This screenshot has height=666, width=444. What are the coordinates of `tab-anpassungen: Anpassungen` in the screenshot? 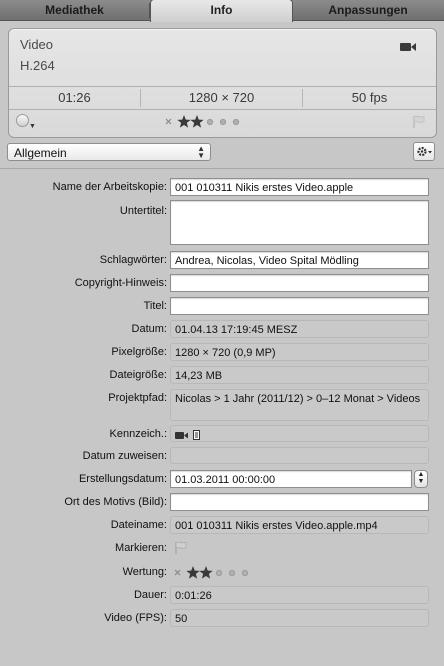 It's located at (368, 10).